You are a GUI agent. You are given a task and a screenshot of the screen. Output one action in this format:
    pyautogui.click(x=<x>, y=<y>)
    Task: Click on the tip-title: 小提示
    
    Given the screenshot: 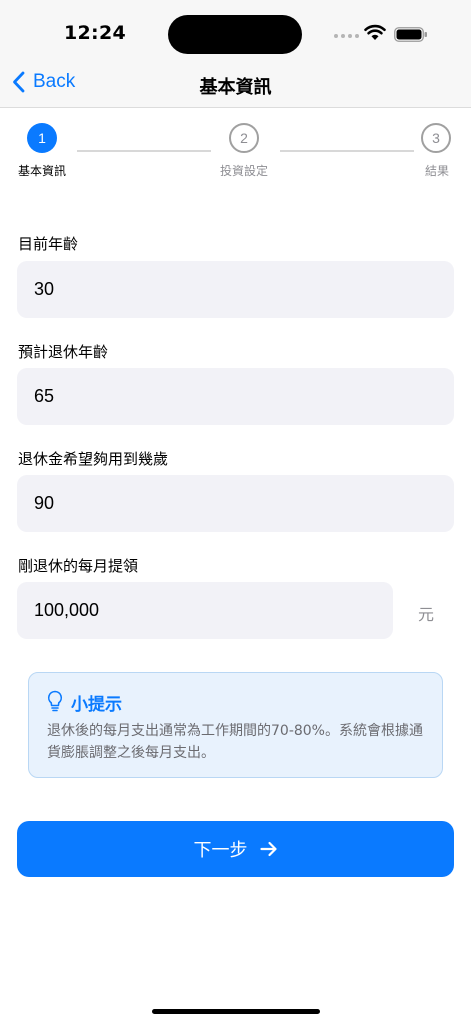 What is the action you would take?
    pyautogui.click(x=96, y=705)
    